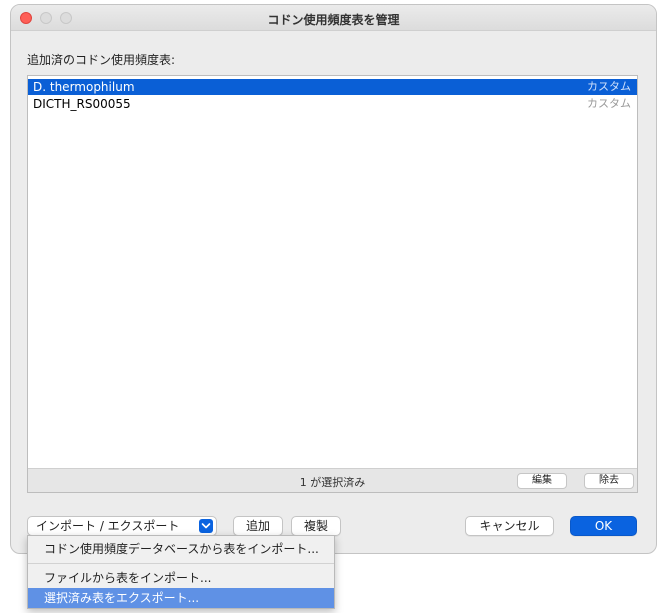 This screenshot has height=613, width=661. I want to click on list-footer: 1 が選択済み 編集 除去, so click(332, 480).